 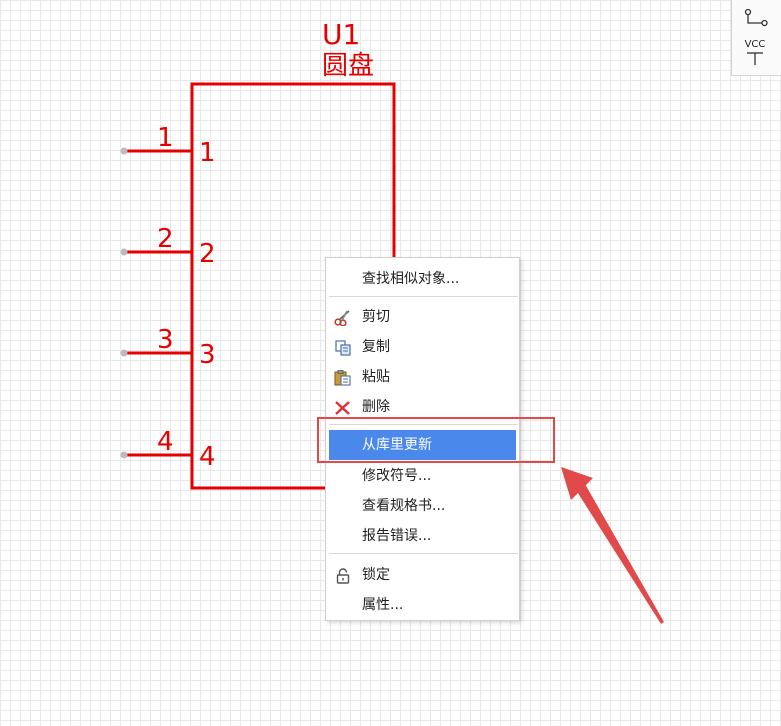 What do you see at coordinates (343, 407) in the screenshot?
I see `delete-x-icon` at bounding box center [343, 407].